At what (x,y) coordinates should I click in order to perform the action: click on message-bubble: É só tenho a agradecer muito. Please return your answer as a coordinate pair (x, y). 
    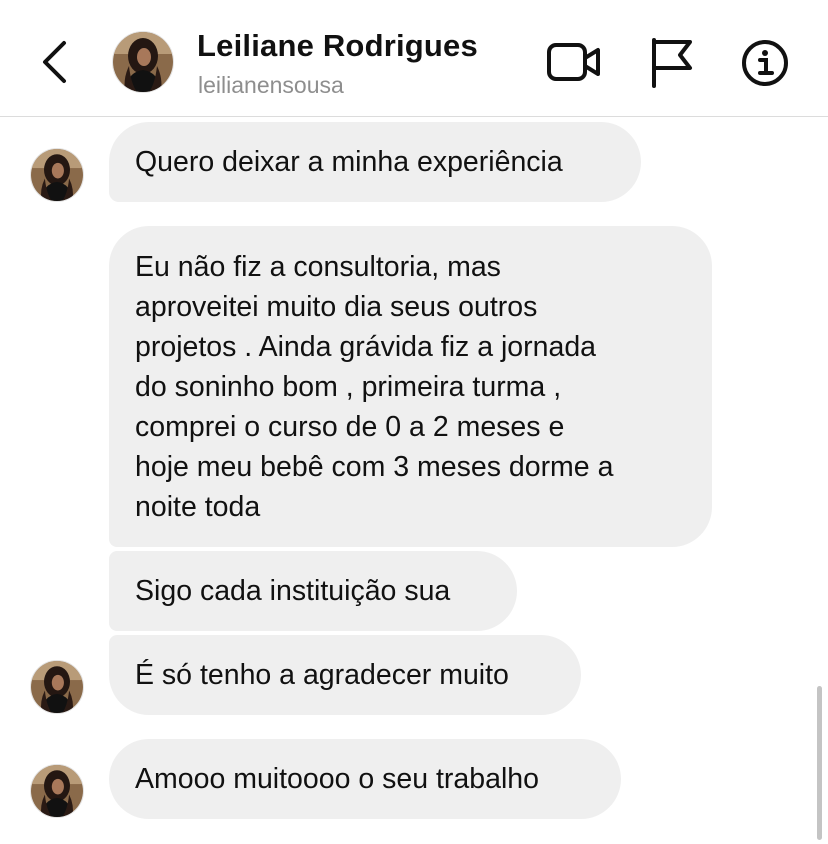
    Looking at the image, I should click on (345, 675).